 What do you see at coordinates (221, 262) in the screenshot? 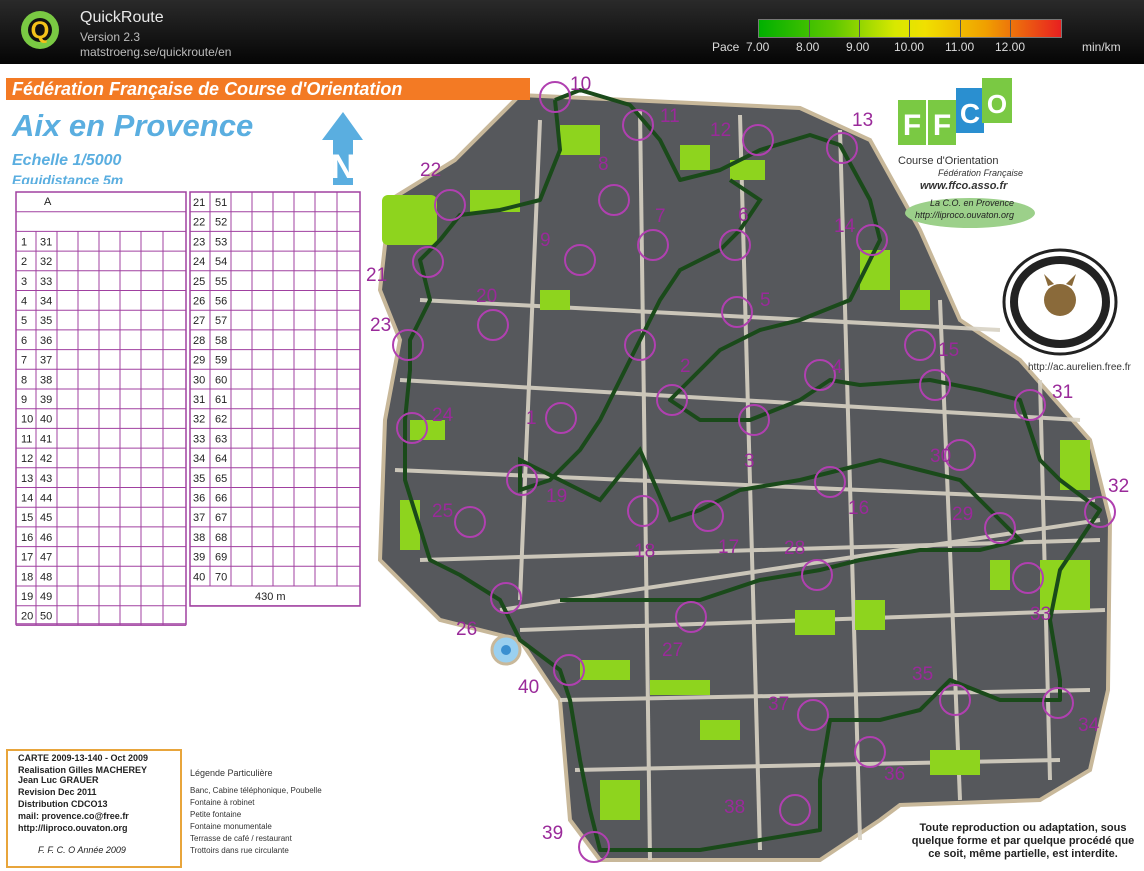
I see `control-code: 54` at bounding box center [221, 262].